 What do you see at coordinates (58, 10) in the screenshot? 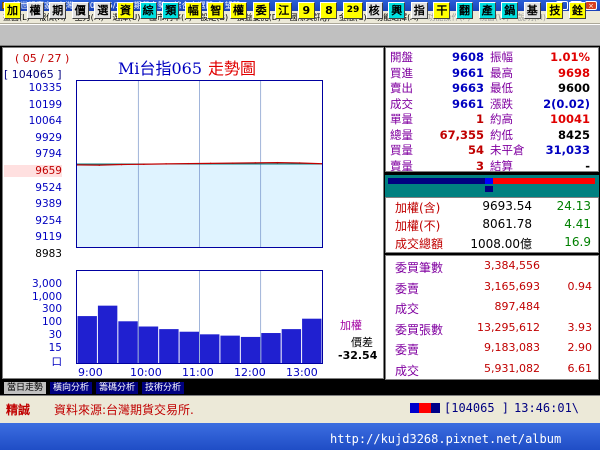
I see `toolbar-button: 期` at bounding box center [58, 10].